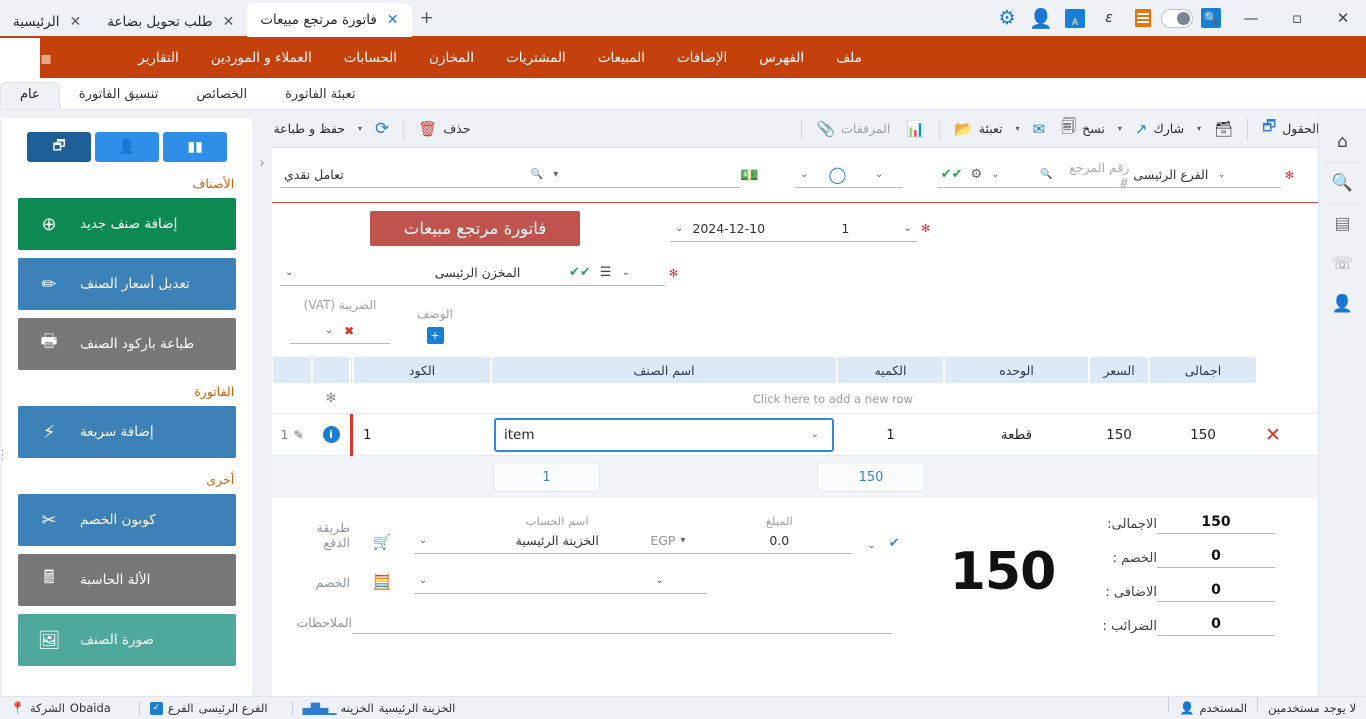  I want to click on sidebar-tab-window: 🗗, so click(59, 147).